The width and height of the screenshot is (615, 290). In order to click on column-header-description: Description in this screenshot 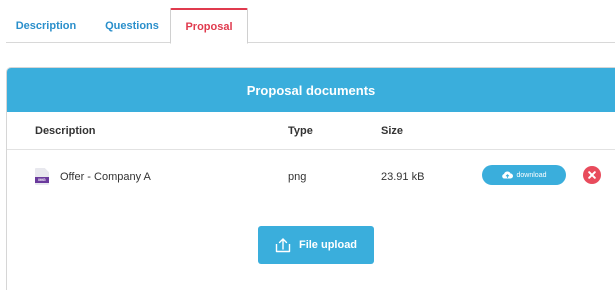, I will do `click(65, 131)`.